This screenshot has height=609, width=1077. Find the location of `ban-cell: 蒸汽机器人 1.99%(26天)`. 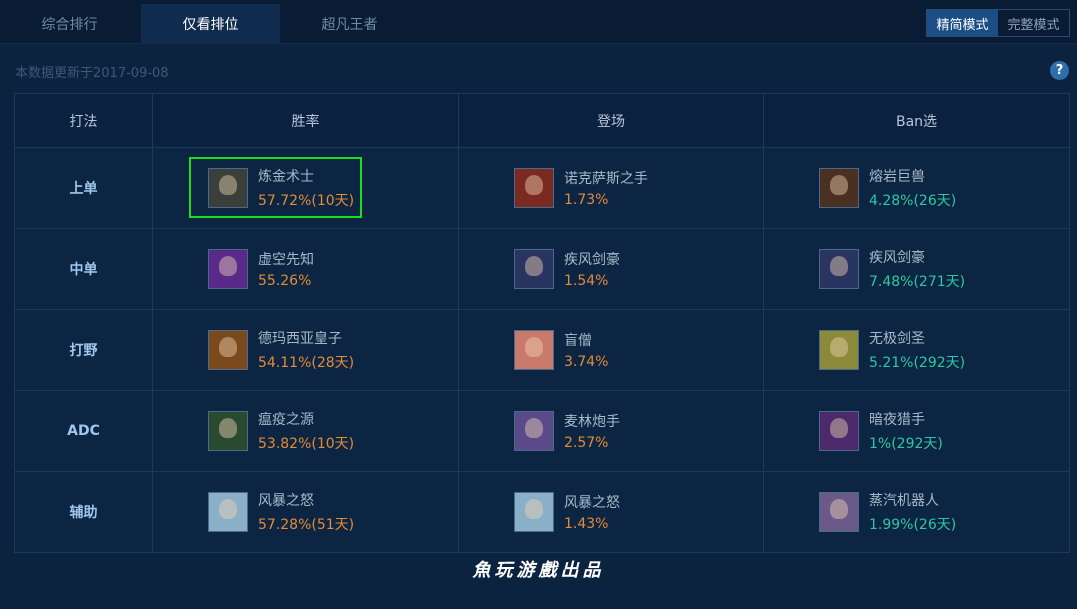

ban-cell: 蒸汽机器人 1.99%(26天) is located at coordinates (916, 512).